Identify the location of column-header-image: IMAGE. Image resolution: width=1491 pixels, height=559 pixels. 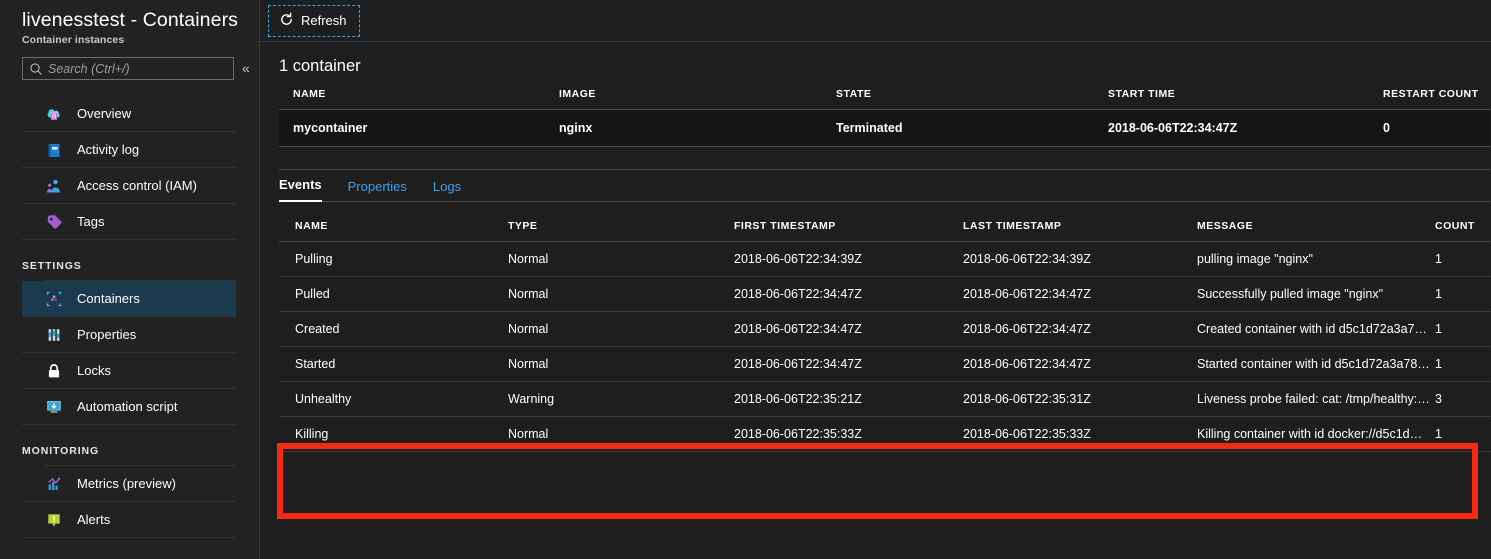
(697, 99).